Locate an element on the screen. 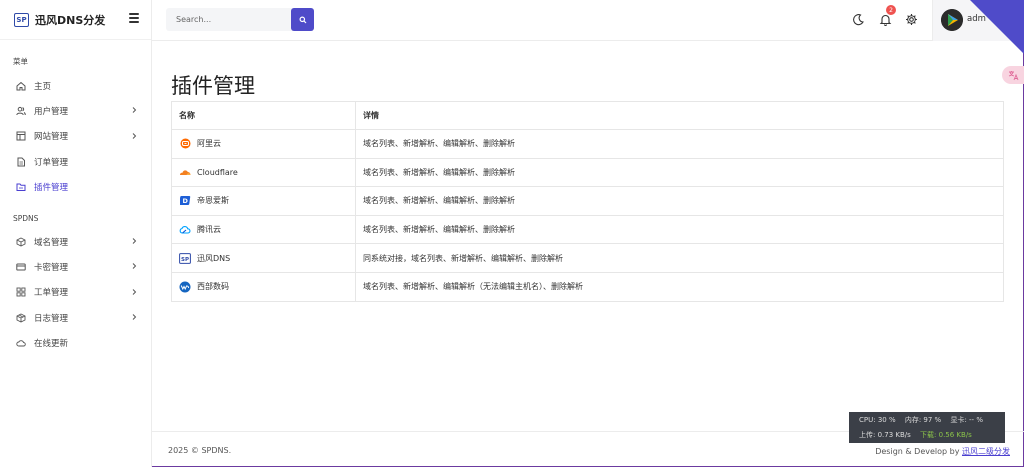 The image size is (1024, 467). column-header-name: 名称 is located at coordinates (263, 115).